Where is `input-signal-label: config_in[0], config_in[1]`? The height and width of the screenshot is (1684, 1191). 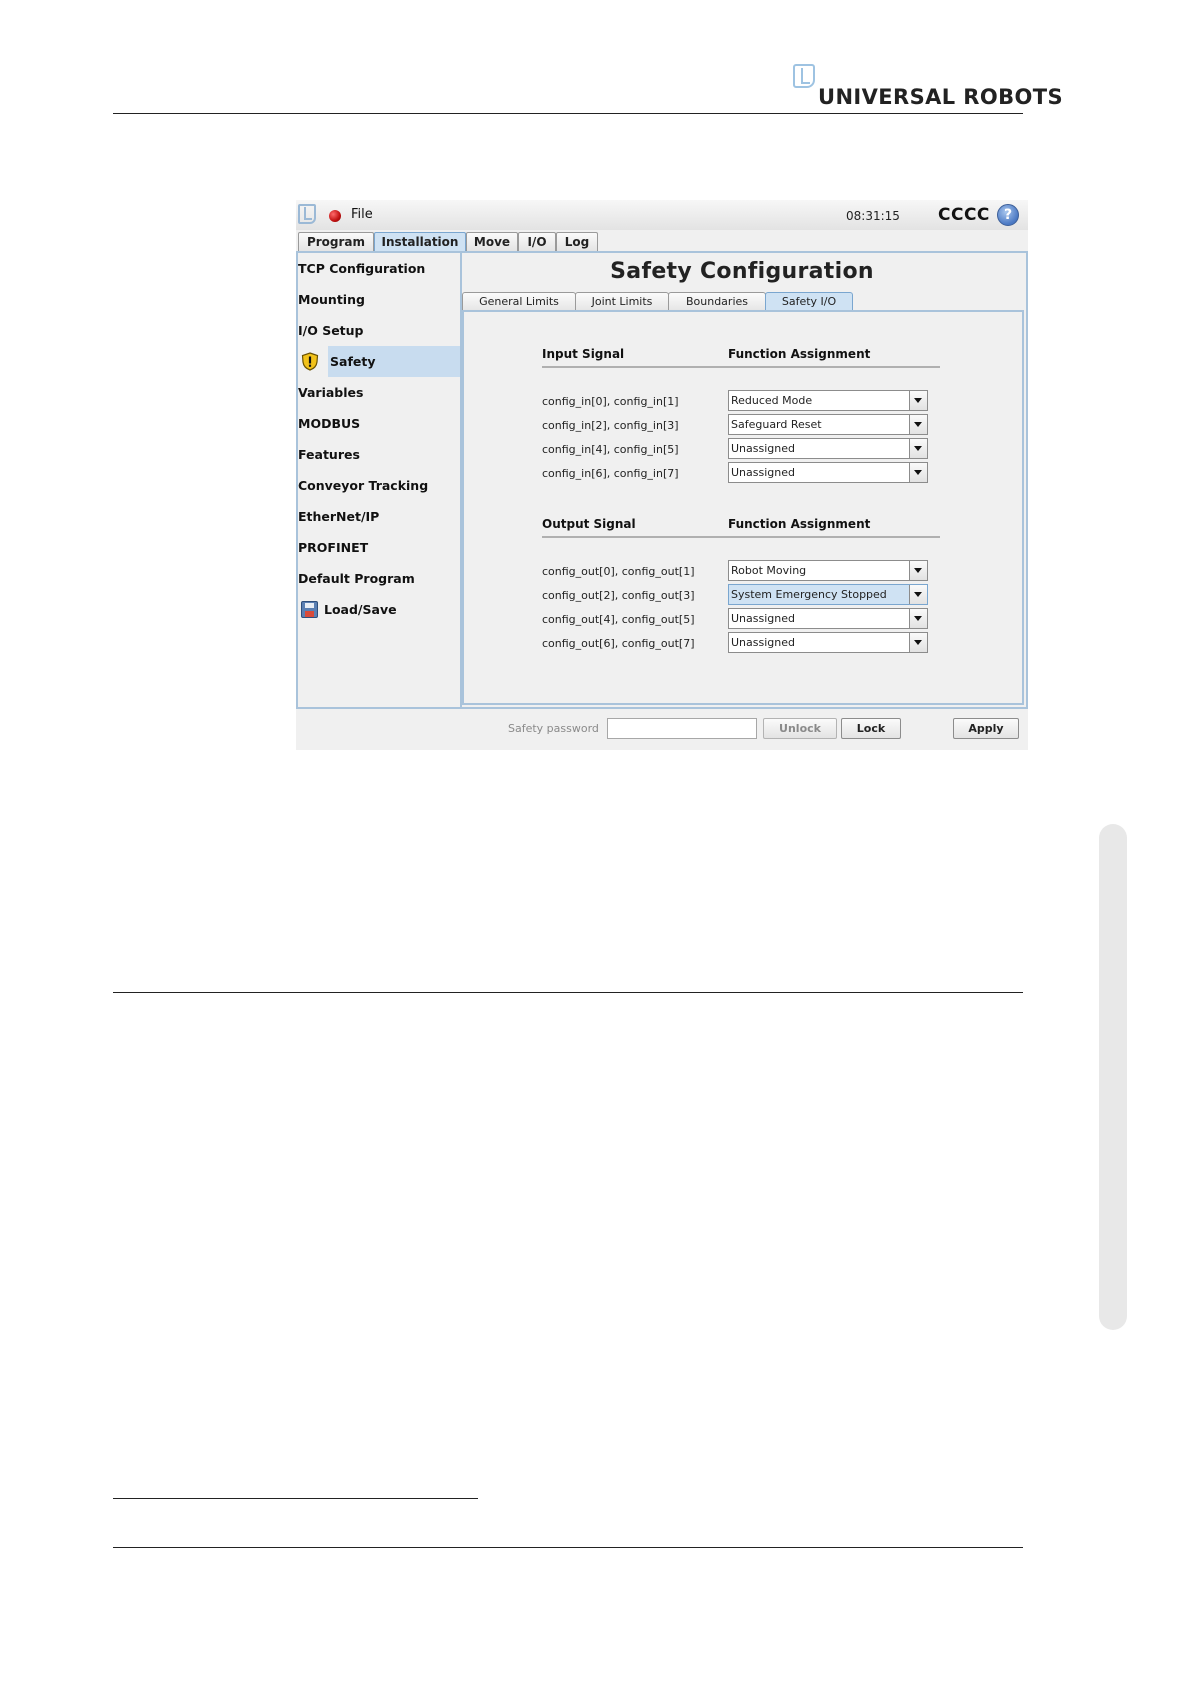
input-signal-label: config_in[0], config_in[1] is located at coordinates (610, 401).